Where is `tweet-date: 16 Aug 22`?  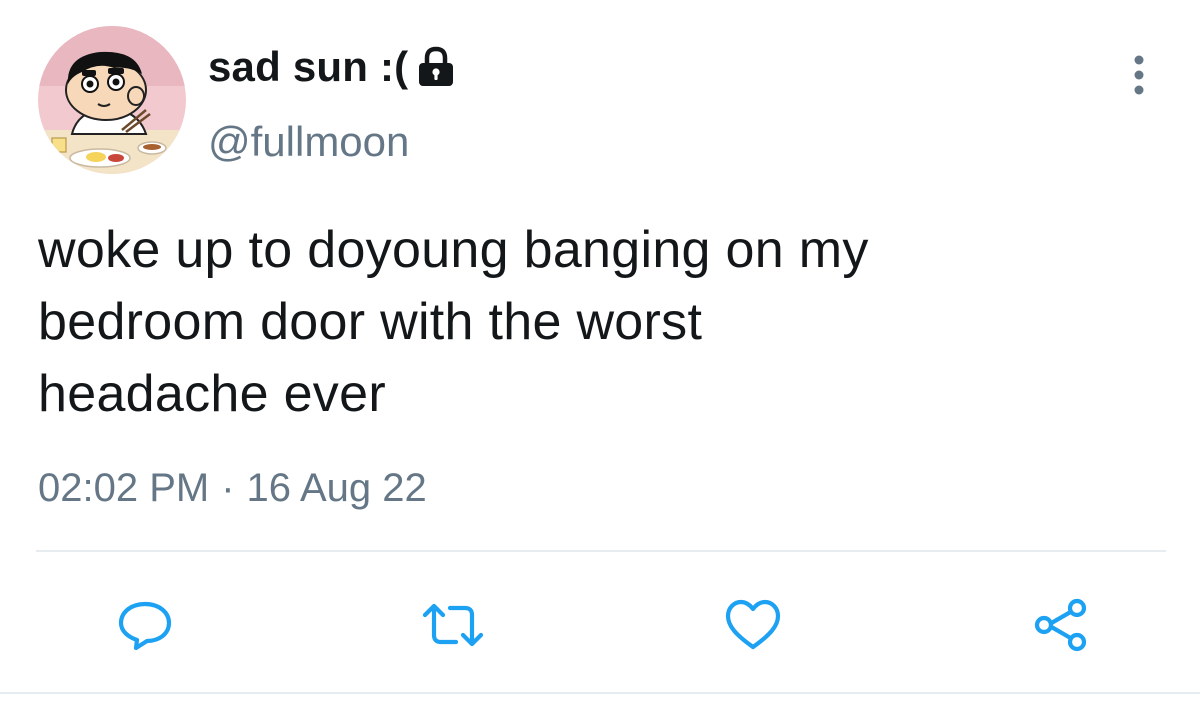
tweet-date: 16 Aug 22 is located at coordinates (336, 488).